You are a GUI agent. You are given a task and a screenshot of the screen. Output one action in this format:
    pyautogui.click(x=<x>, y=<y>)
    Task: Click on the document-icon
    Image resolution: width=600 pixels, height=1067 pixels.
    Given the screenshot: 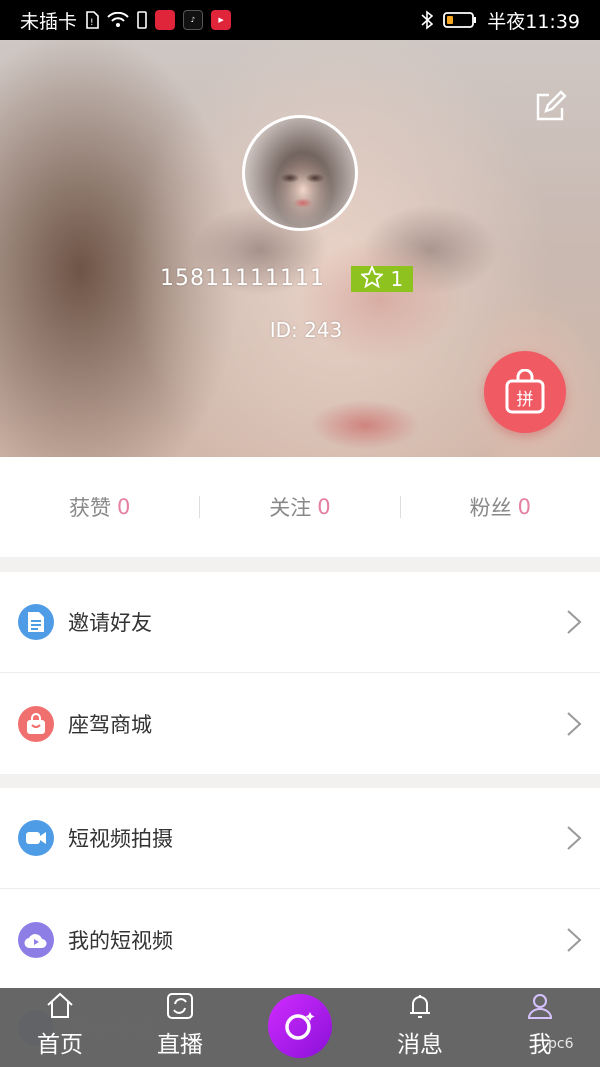 What is the action you would take?
    pyautogui.click(x=36, y=622)
    